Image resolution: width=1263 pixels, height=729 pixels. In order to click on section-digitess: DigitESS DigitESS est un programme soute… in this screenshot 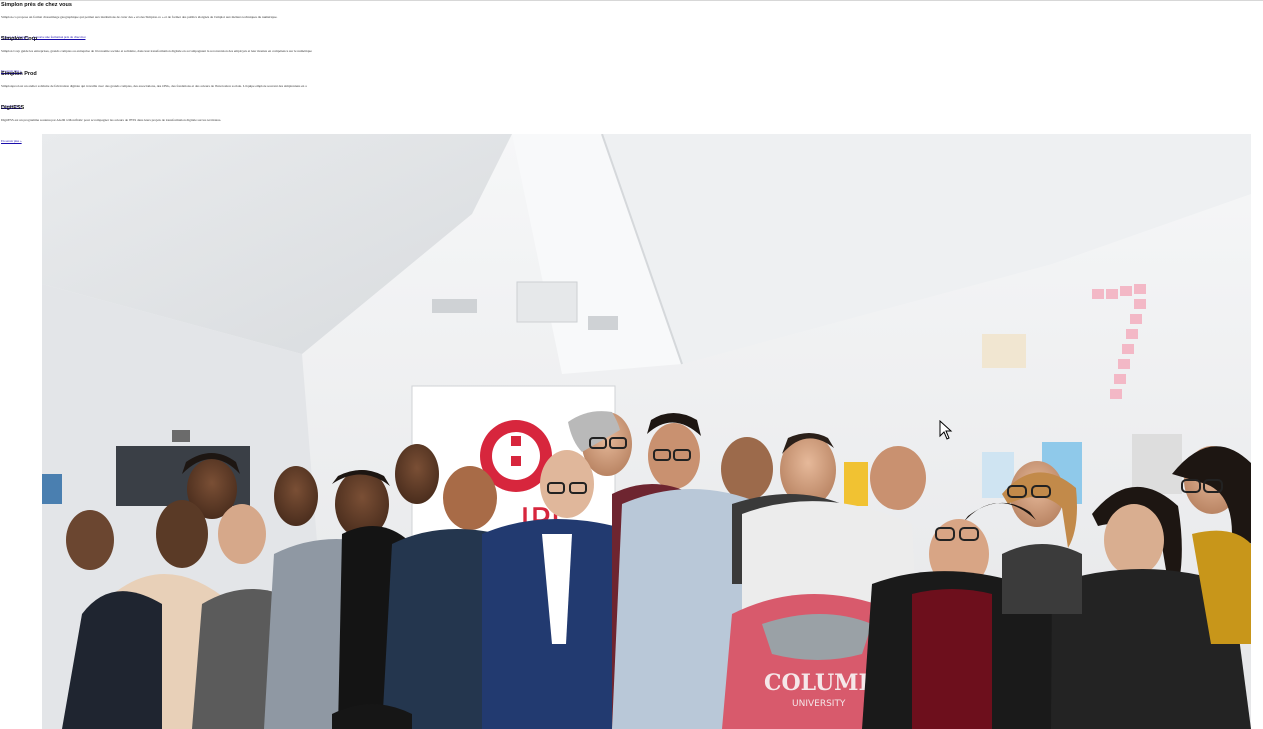, I will do `click(111, 124)`.